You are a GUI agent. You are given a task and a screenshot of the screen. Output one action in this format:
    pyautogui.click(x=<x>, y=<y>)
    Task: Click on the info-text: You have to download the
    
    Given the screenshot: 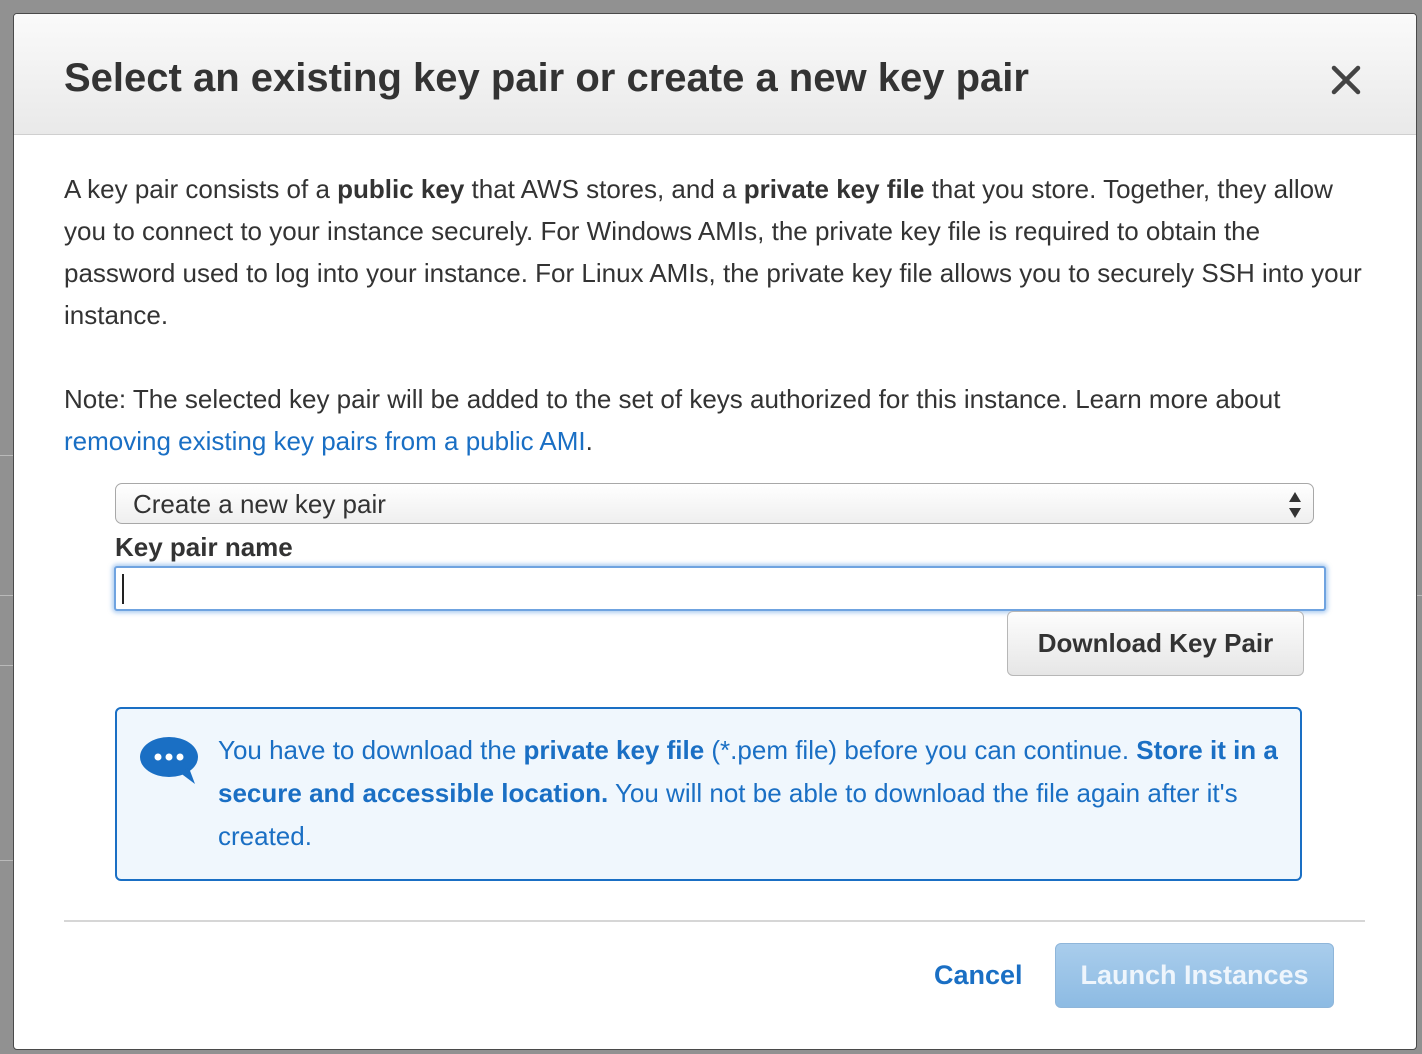 What is the action you would take?
    pyautogui.click(x=371, y=750)
    